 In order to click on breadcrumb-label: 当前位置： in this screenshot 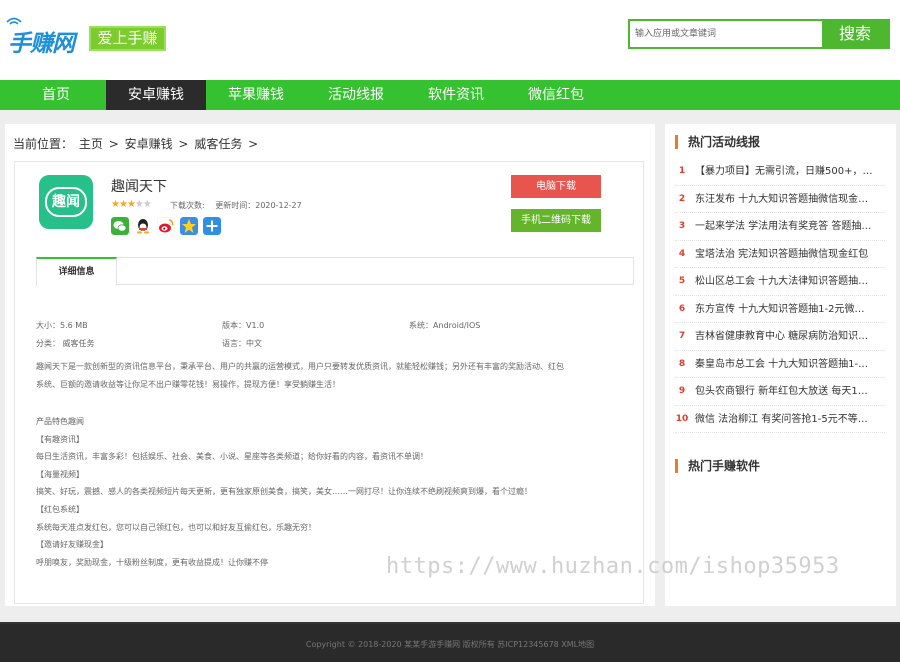, I will do `click(43, 144)`.